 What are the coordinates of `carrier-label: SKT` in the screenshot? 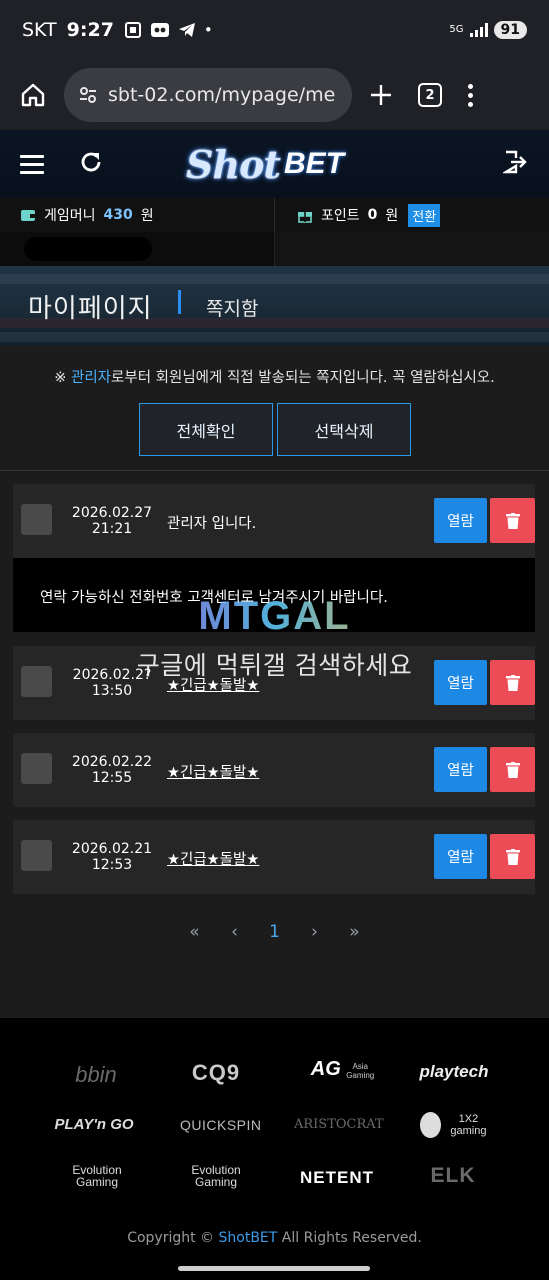 It's located at (39, 30).